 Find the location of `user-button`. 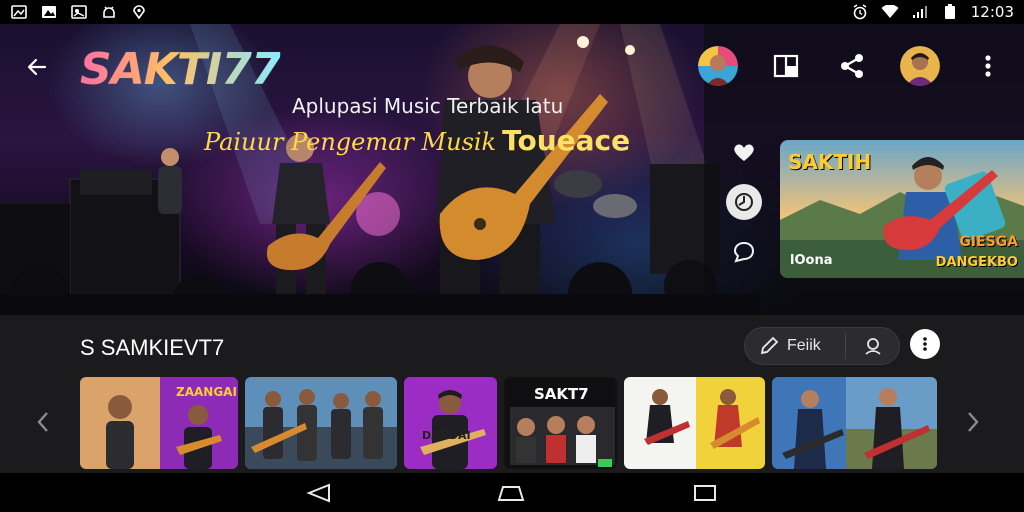

user-button is located at coordinates (872, 346).